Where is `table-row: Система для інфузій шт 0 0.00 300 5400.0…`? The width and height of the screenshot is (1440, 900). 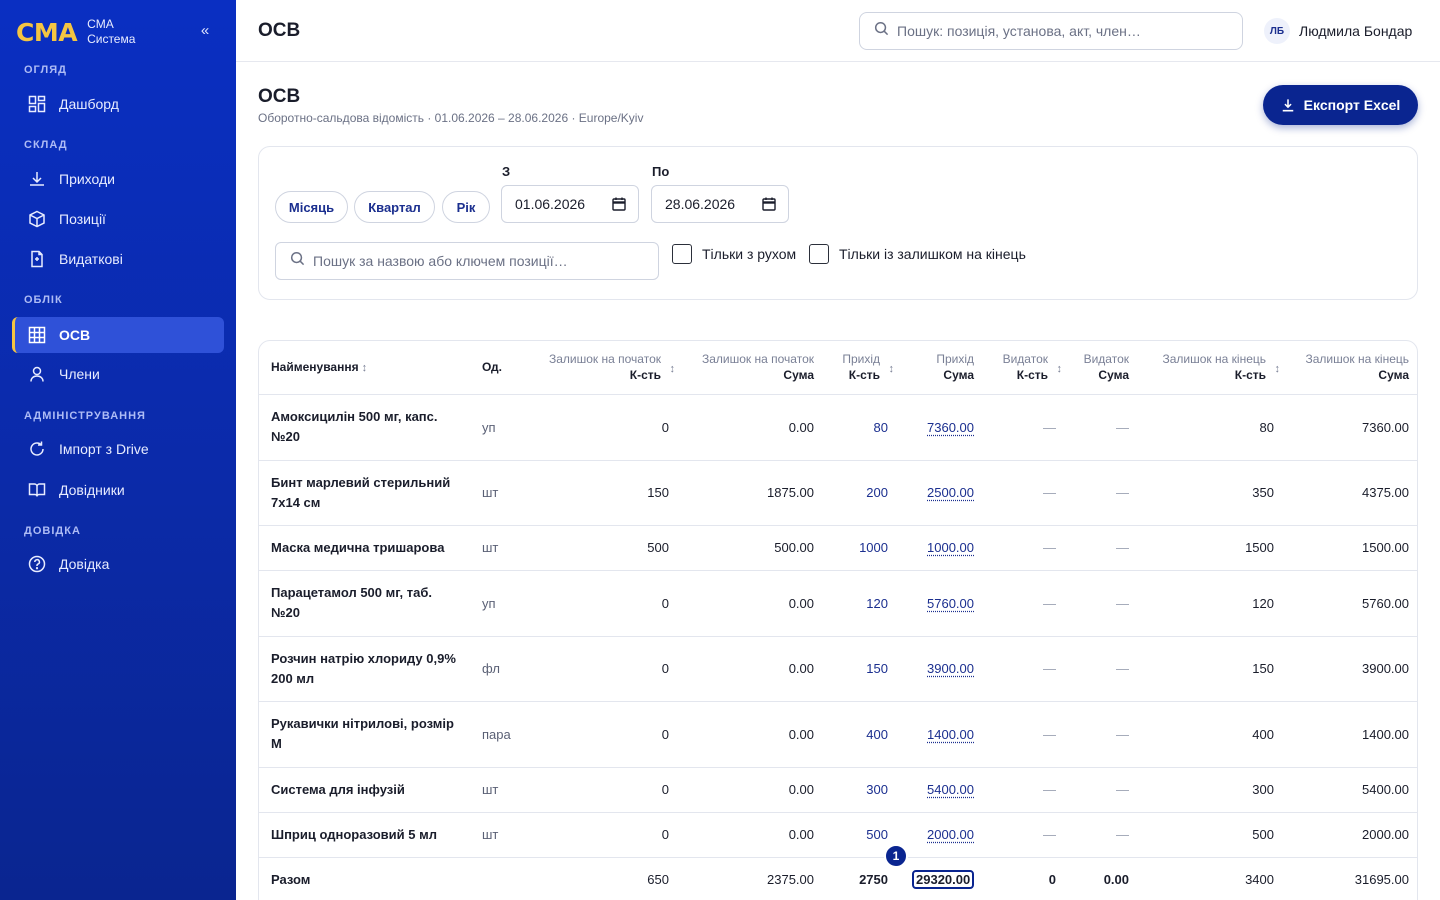
table-row: Система для інфузій шт 0 0.00 300 5400.0… is located at coordinates (838, 790).